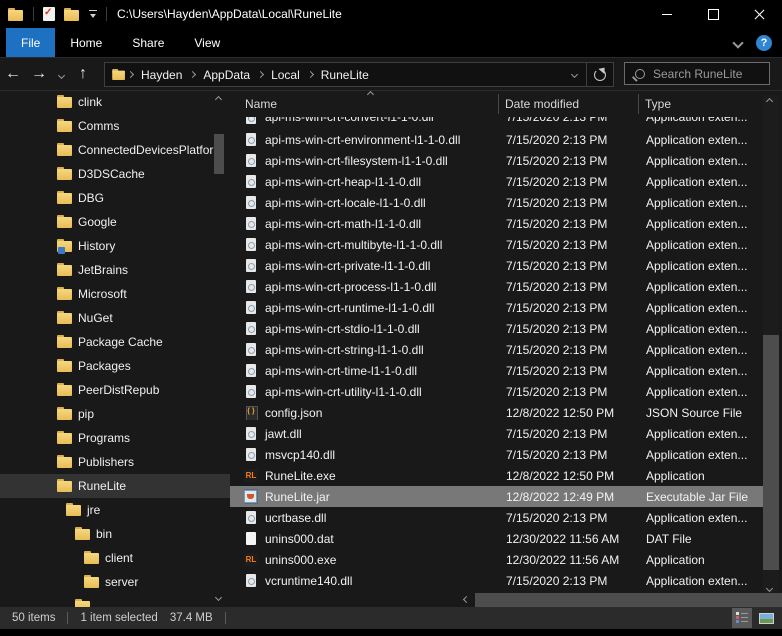 Image resolution: width=782 pixels, height=636 pixels. I want to click on file-name-cell: api-ms-win-crt-time-l1-1-0.dll, so click(364, 370).